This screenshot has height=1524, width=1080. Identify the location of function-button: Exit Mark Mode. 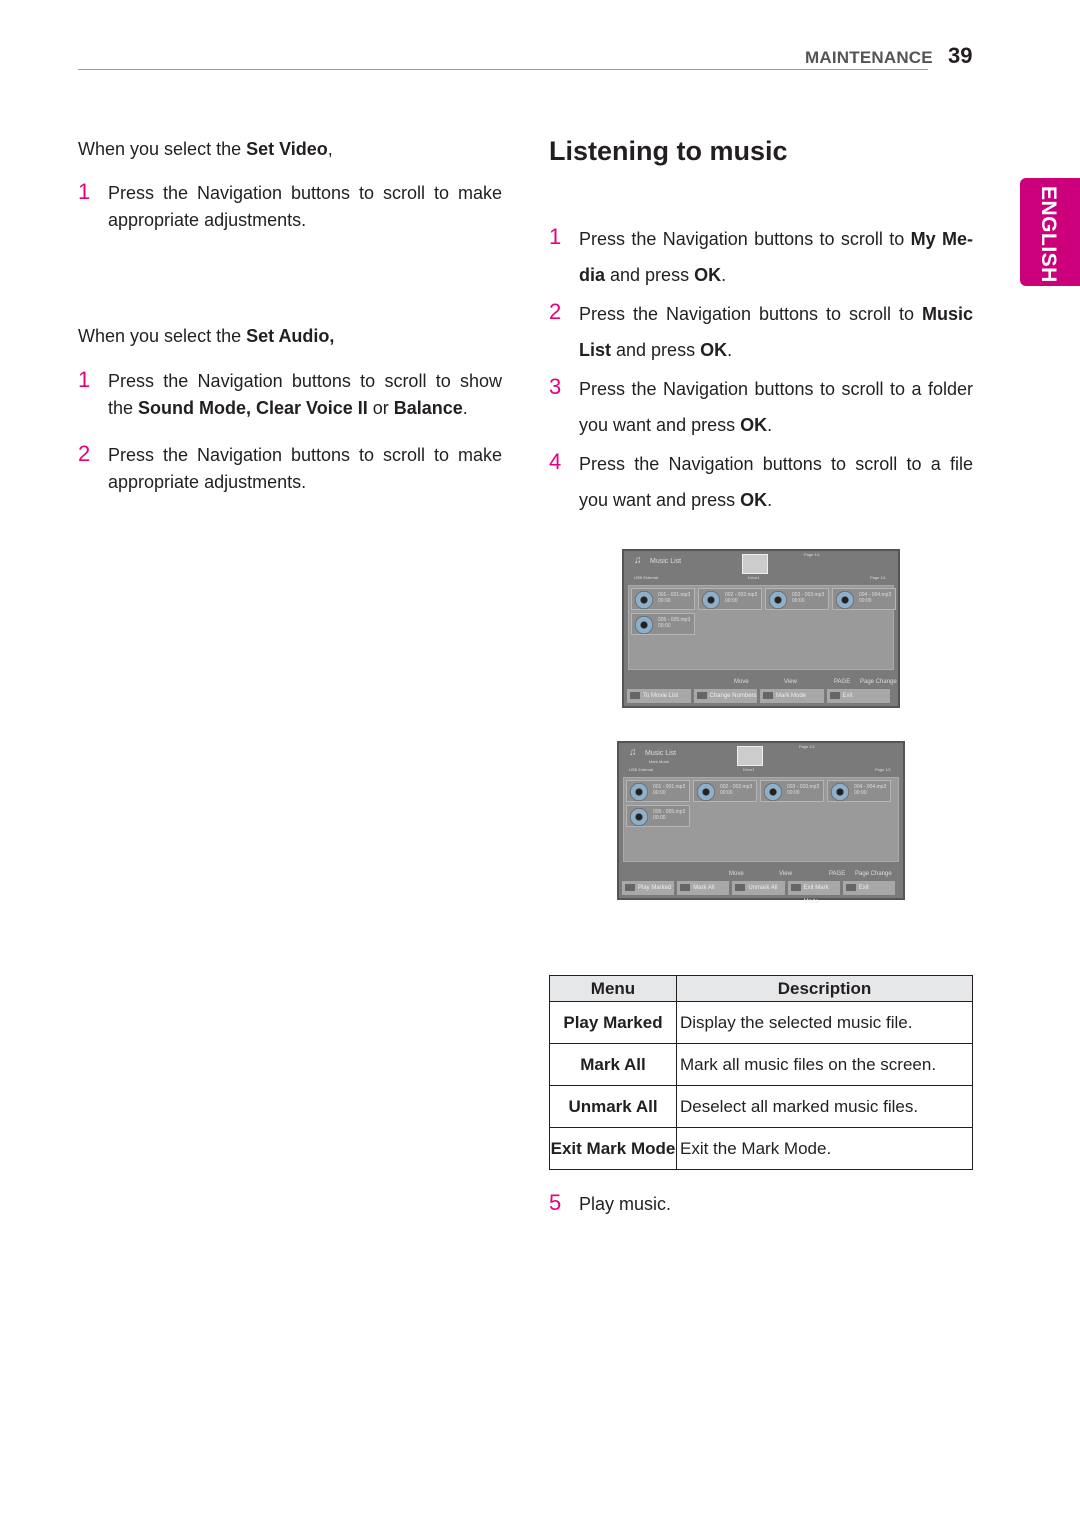
(813, 893).